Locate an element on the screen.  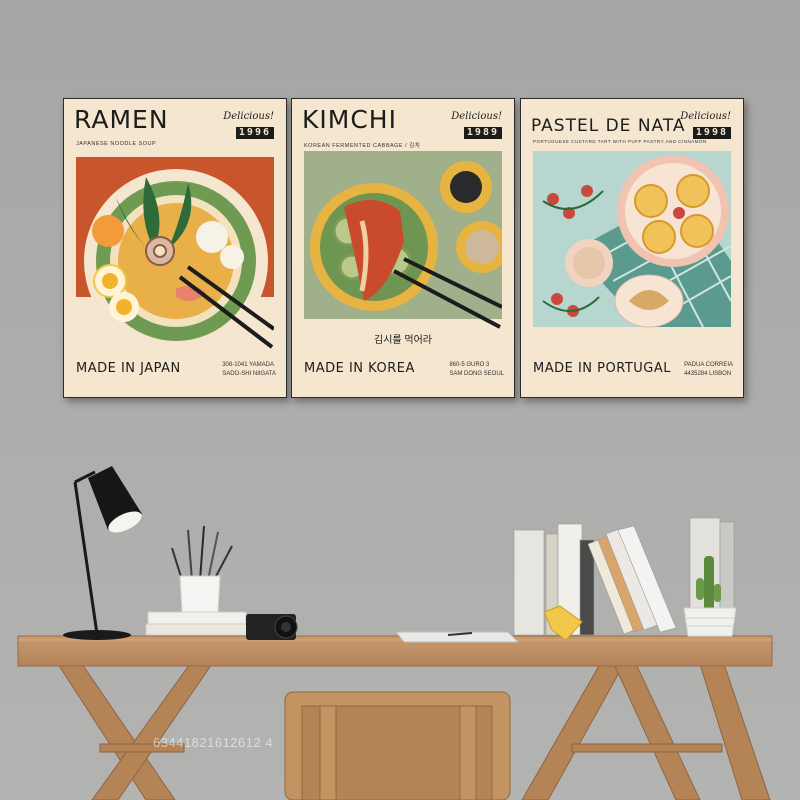
poster-title: RAMEN is located at coordinates (121, 119).